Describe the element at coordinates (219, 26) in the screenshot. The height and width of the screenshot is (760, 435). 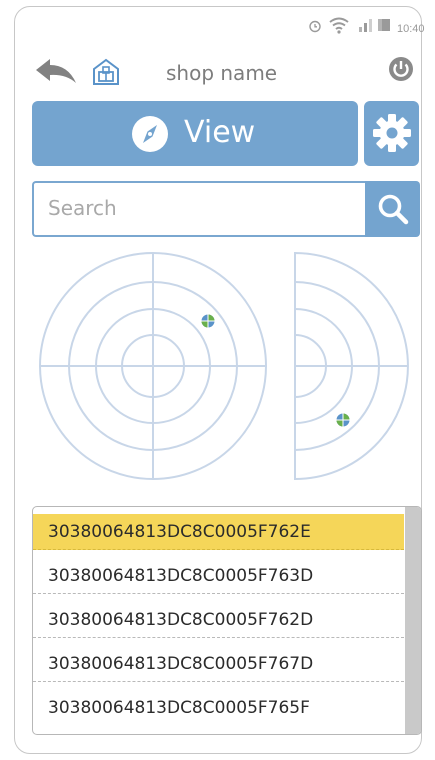
I see `status-bar: 10:40` at that location.